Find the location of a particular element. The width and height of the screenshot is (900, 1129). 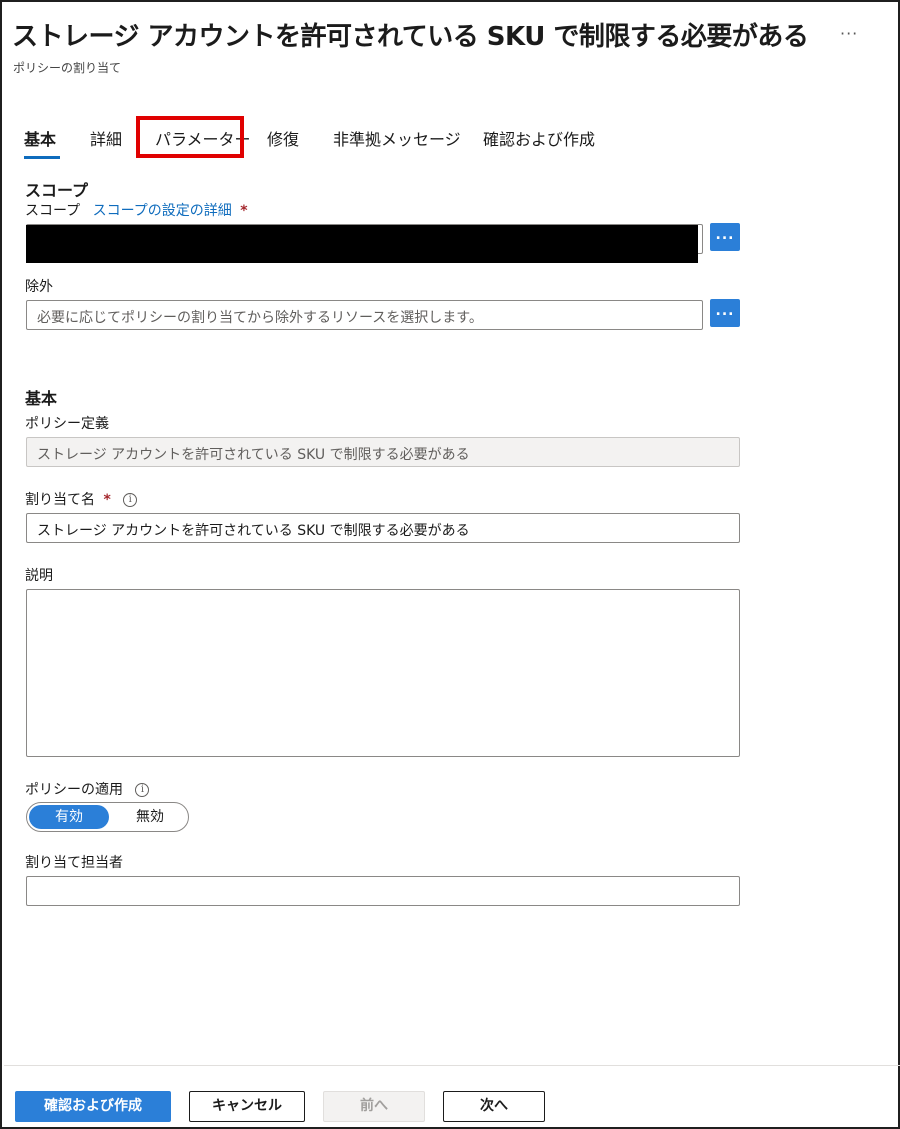

active-tab-indicator is located at coordinates (42, 157).